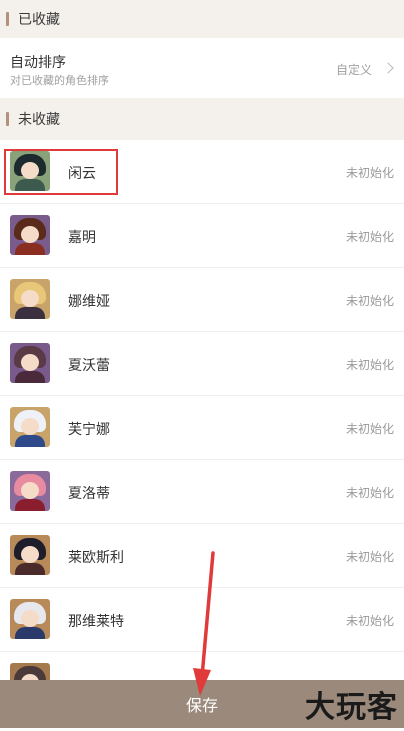 This screenshot has width=404, height=731. What do you see at coordinates (96, 558) in the screenshot?
I see `character-name: 莱欧斯利` at bounding box center [96, 558].